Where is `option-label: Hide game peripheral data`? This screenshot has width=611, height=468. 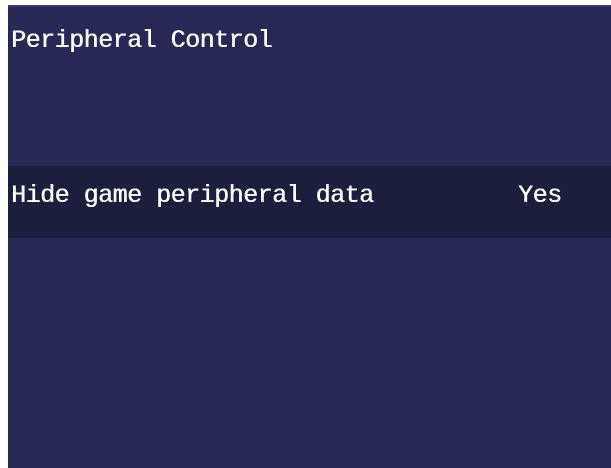 option-label: Hide game peripheral data is located at coordinates (192, 195).